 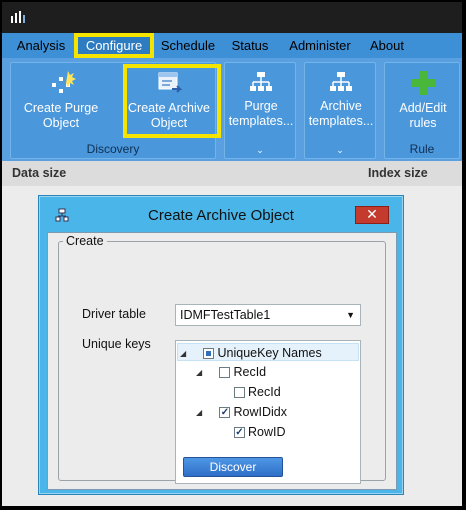 I want to click on archive-templates-icon, so click(x=341, y=81).